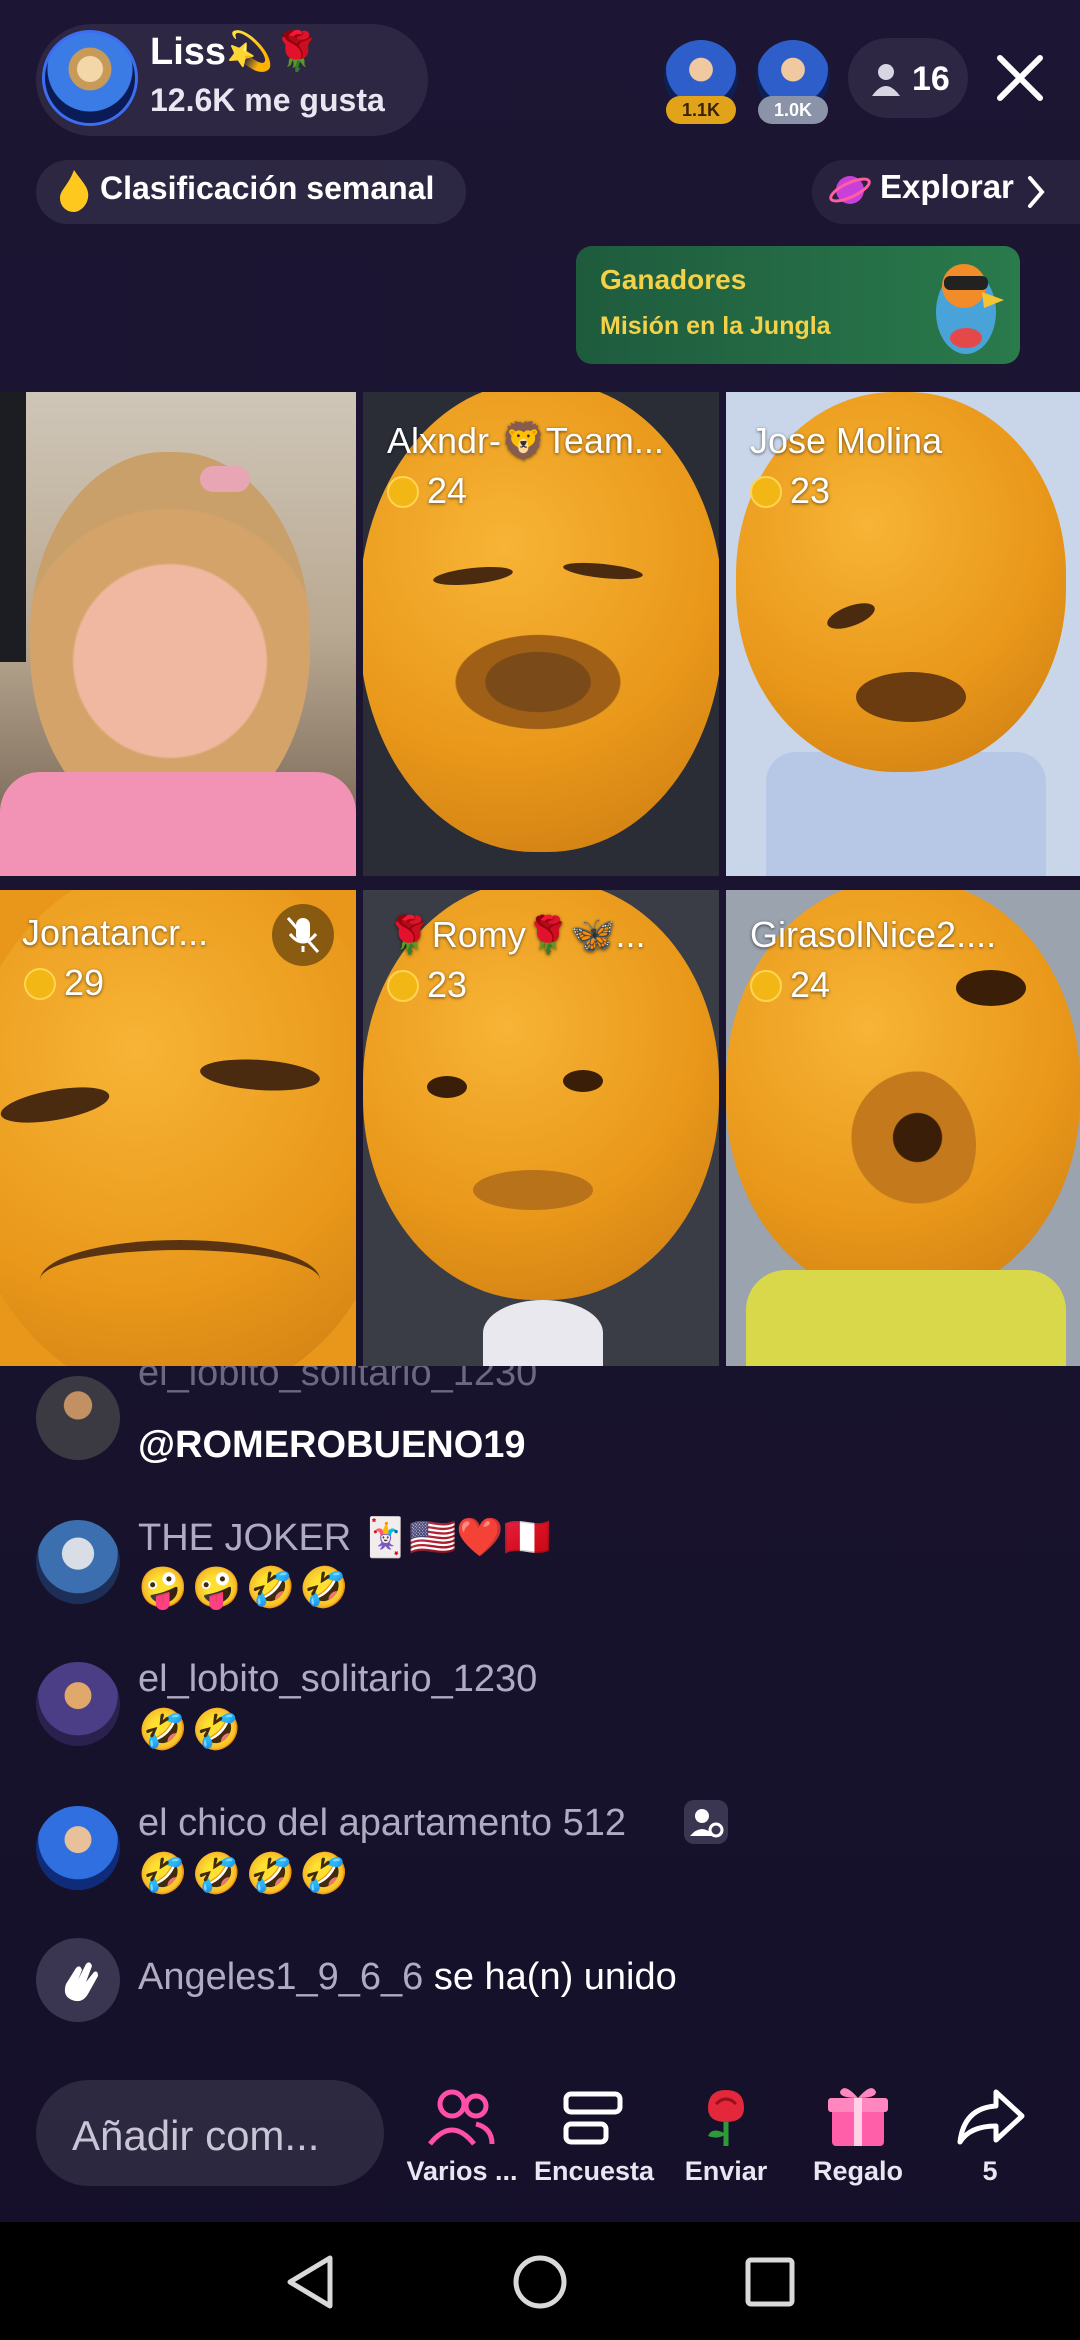 This screenshot has width=1080, height=2340. I want to click on video-tile-guest: 🌹Romy🌹🦋... 23, so click(541, 1128).